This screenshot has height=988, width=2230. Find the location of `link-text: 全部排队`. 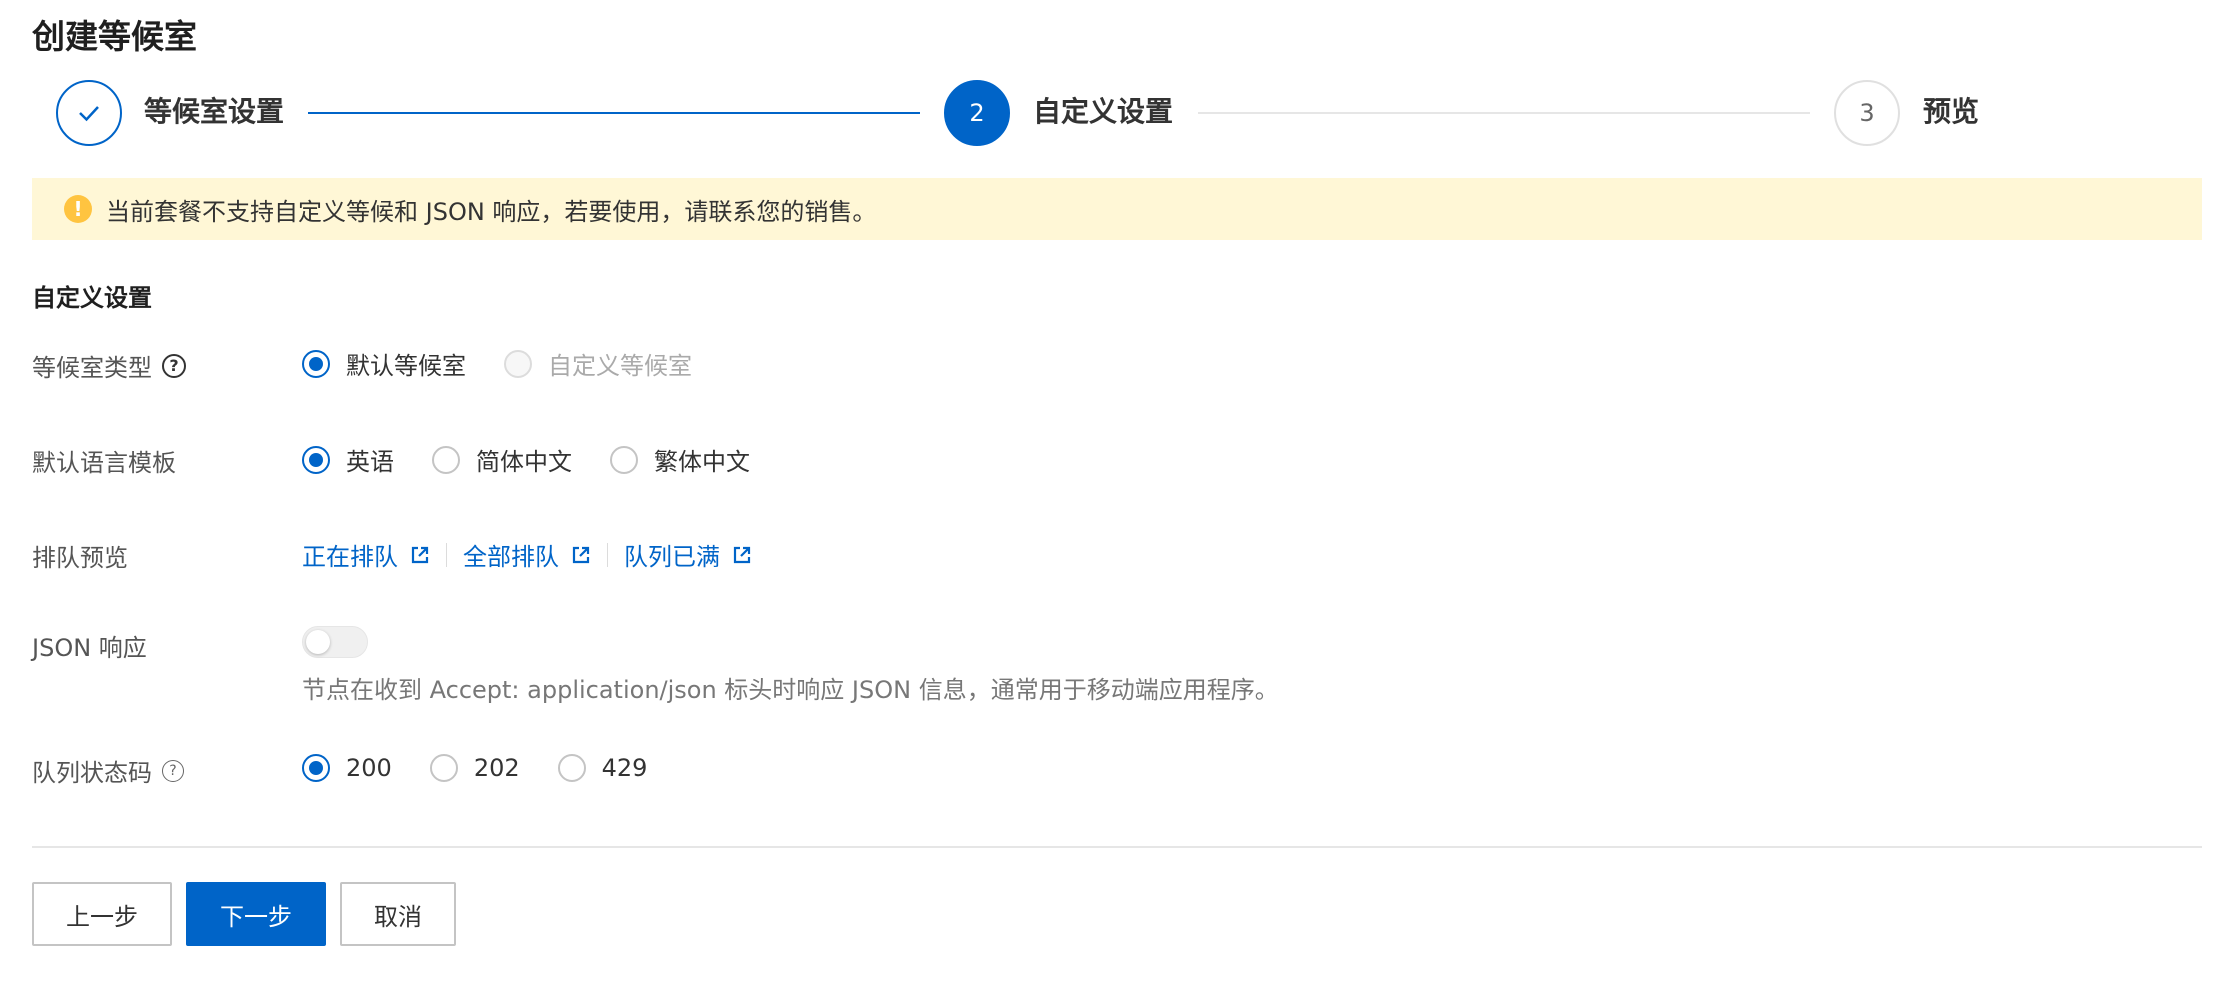

link-text: 全部排队 is located at coordinates (511, 557).